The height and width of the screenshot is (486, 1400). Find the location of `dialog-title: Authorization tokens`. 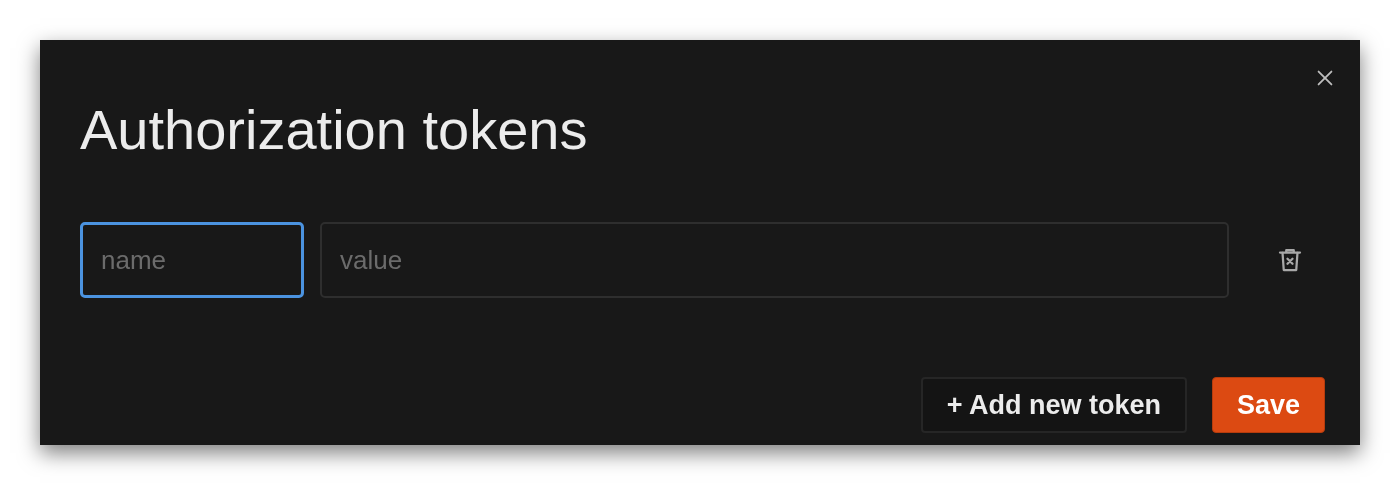

dialog-title: Authorization tokens is located at coordinates (334, 130).